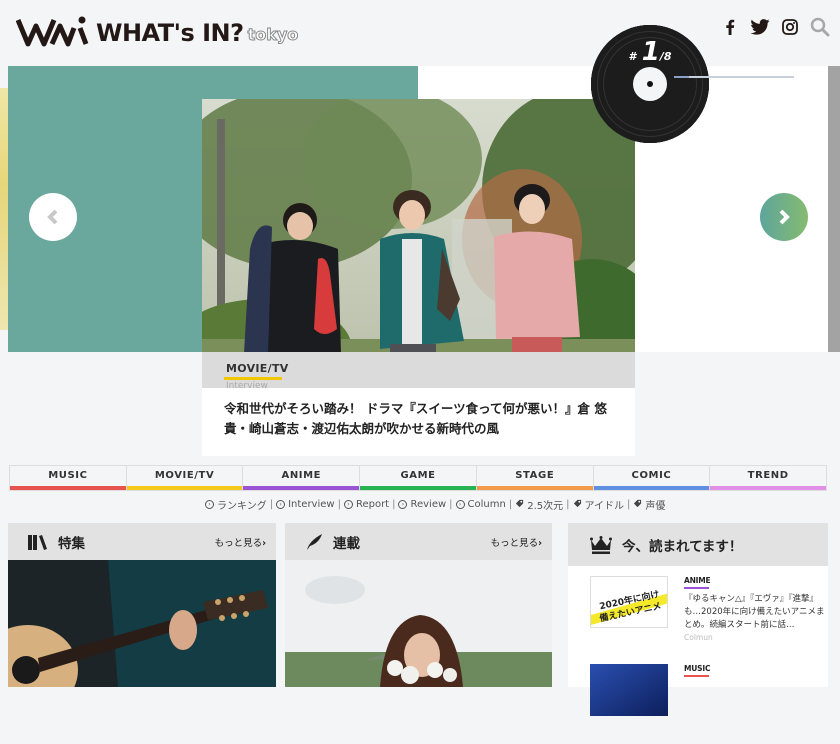 The image size is (840, 744). I want to click on category-tab-label: MUSIC, so click(68, 475).